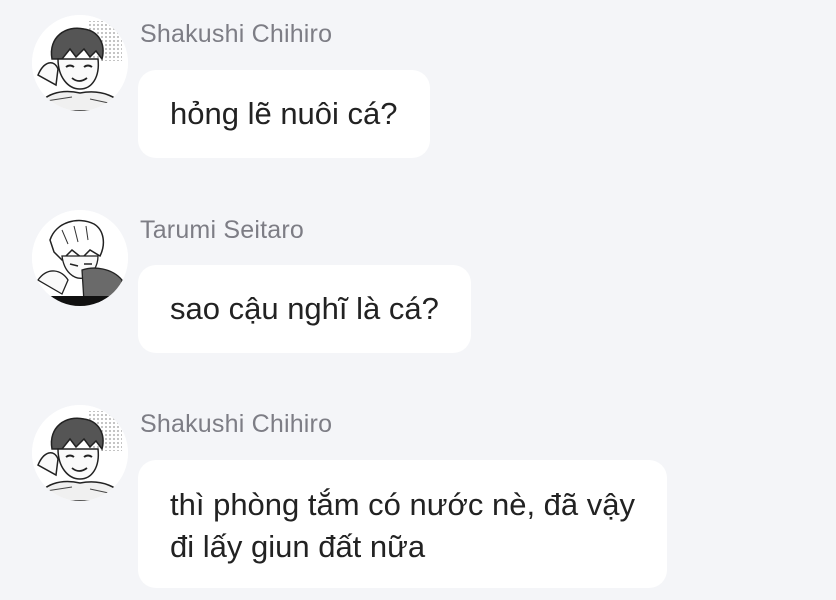  I want to click on message-bubble: hỏng lẽ nuôi cá?, so click(284, 114).